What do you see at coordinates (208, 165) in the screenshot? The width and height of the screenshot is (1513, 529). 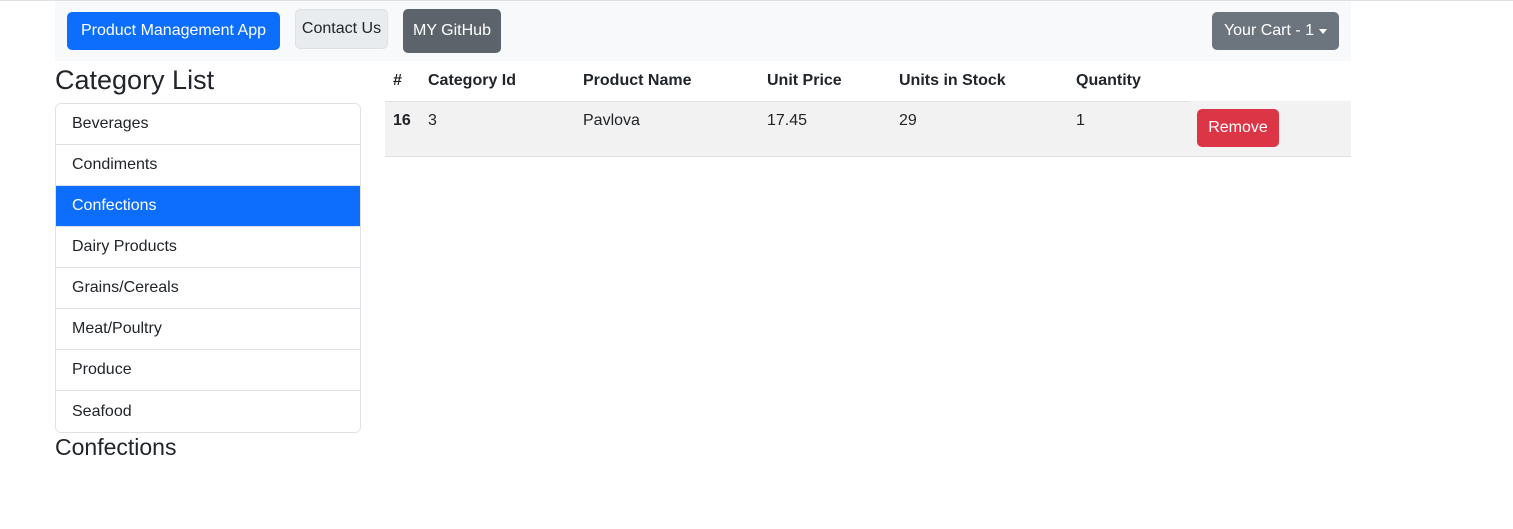 I see `category-item-condiments: Condiments` at bounding box center [208, 165].